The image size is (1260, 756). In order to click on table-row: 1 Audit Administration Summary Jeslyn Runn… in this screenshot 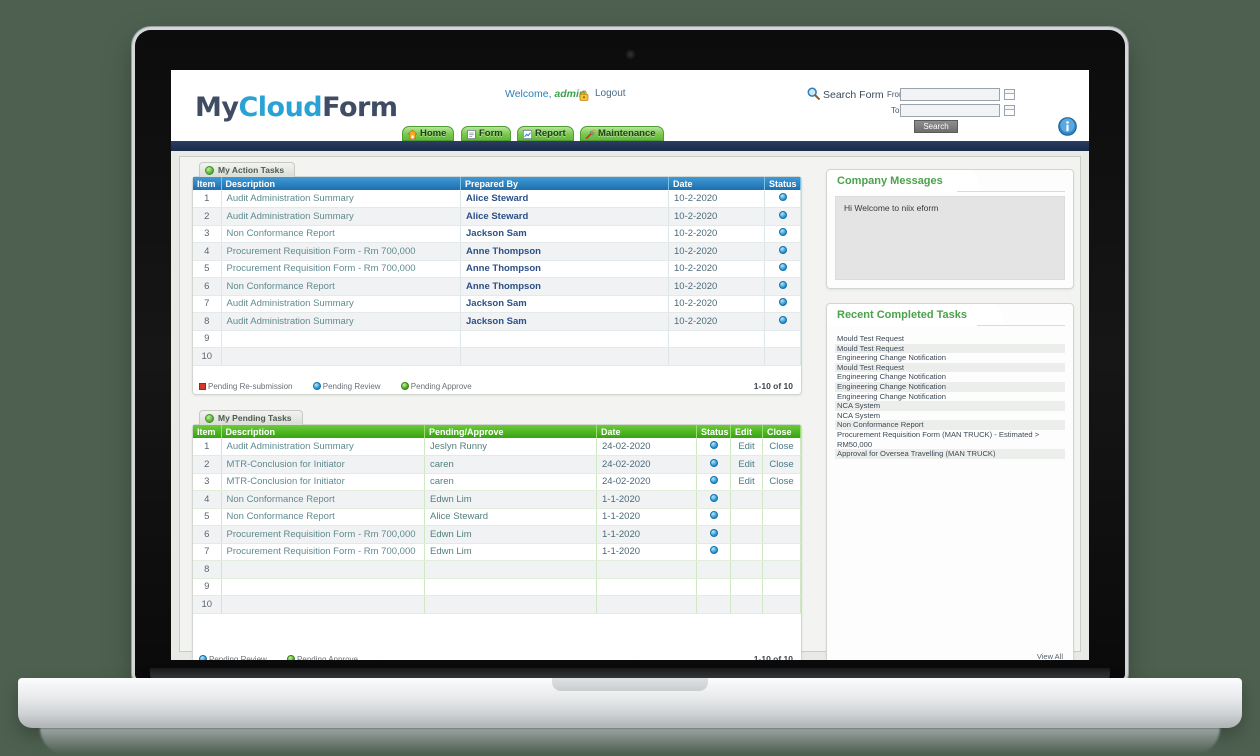, I will do `click(497, 447)`.